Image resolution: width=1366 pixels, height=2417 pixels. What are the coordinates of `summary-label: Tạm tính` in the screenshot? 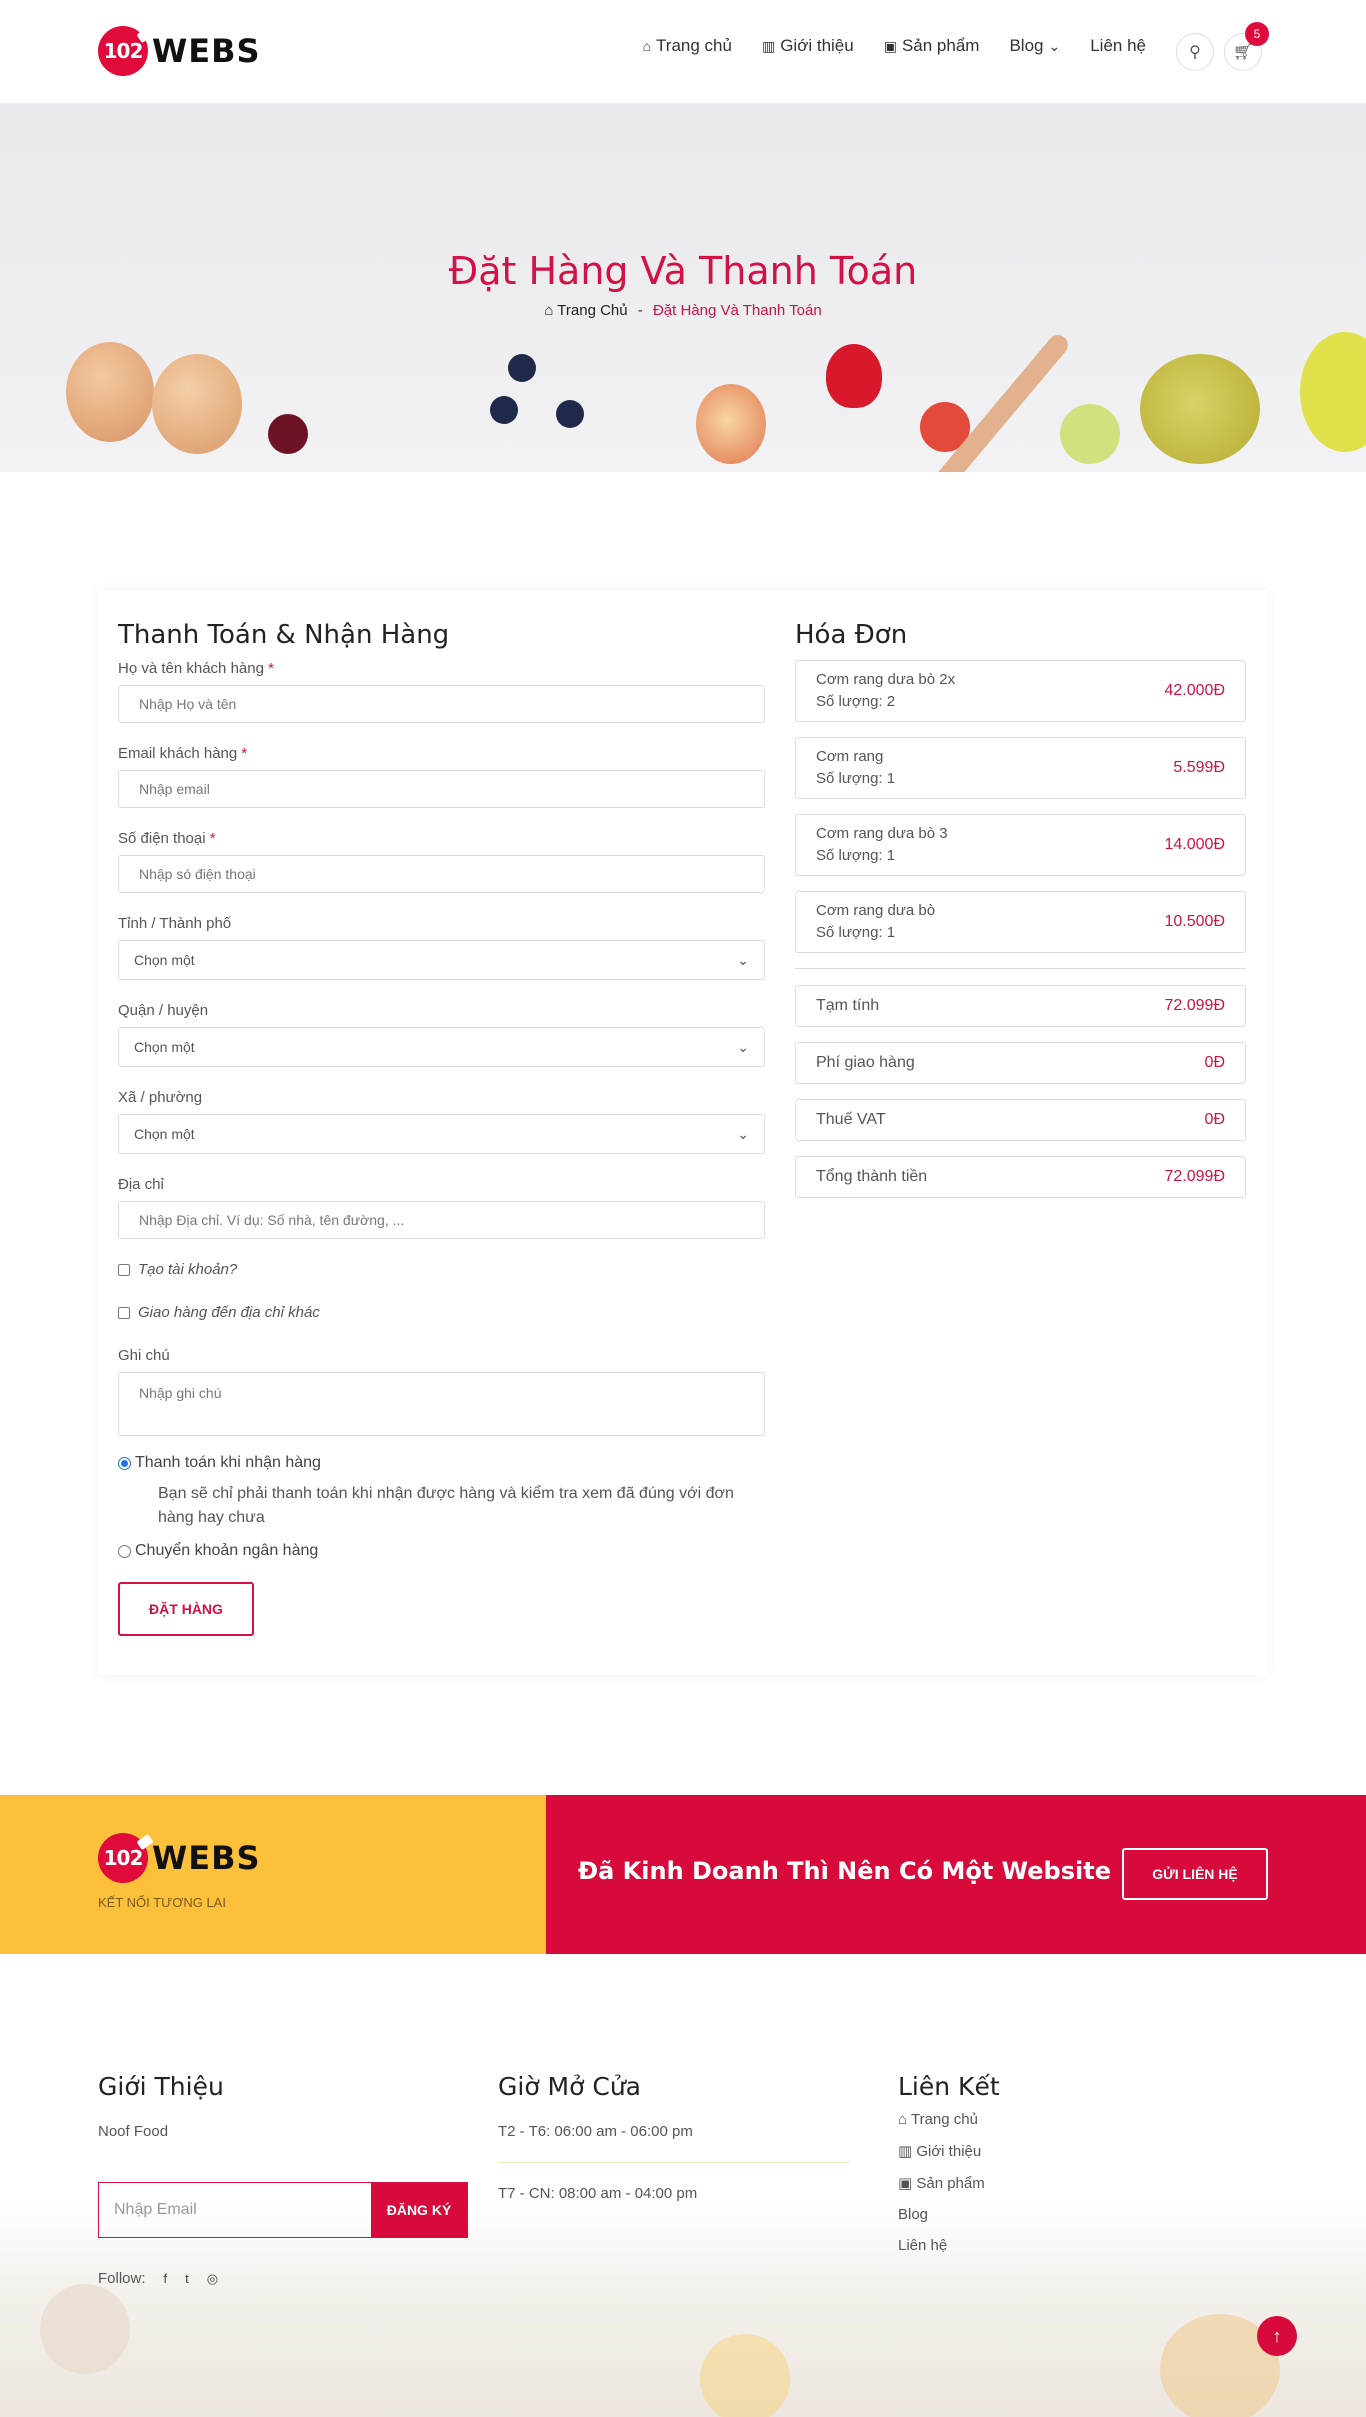 It's located at (848, 1005).